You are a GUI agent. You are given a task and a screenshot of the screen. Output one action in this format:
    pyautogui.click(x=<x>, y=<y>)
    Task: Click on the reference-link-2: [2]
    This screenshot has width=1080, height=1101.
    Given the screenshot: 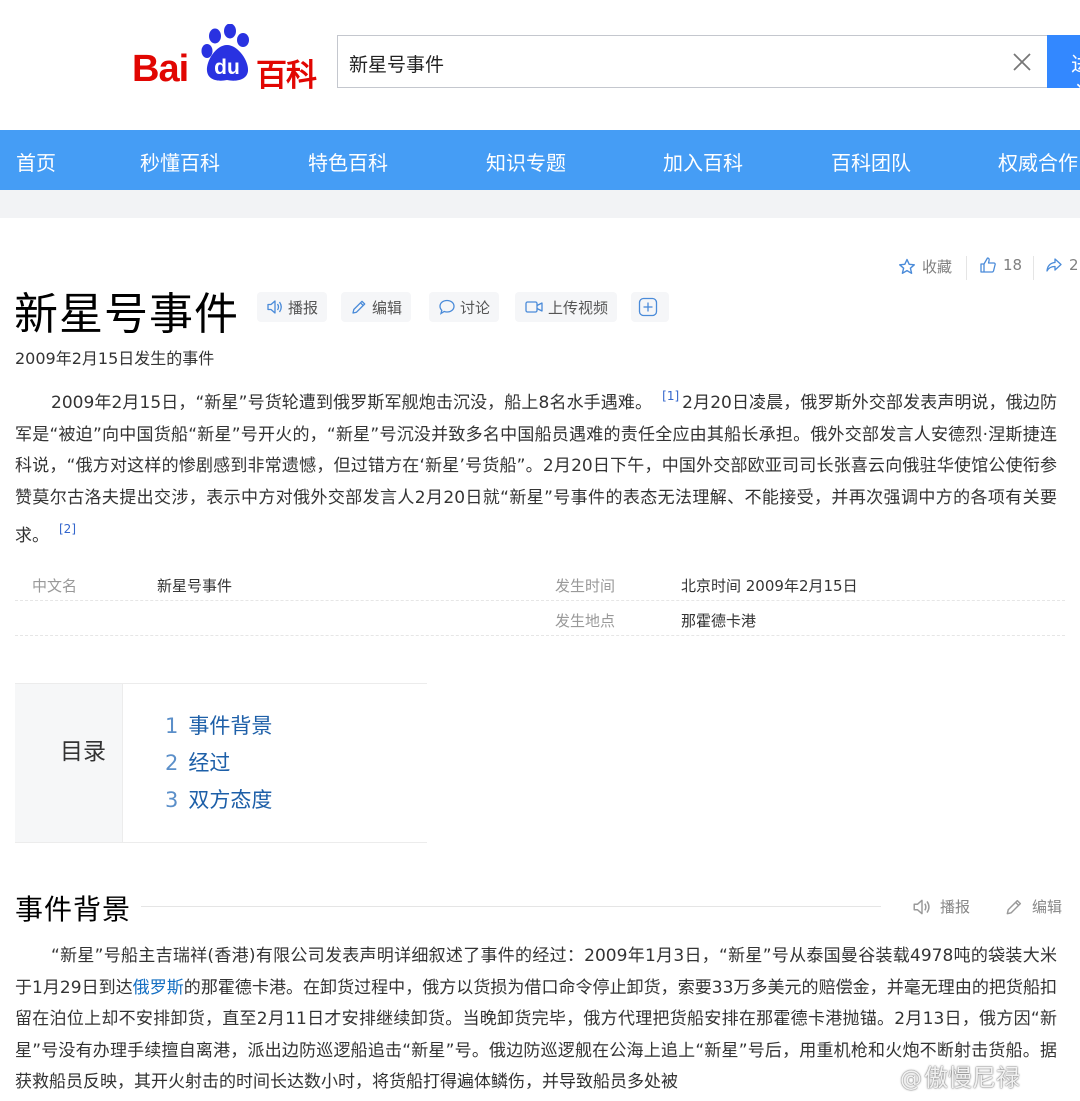 What is the action you would take?
    pyautogui.click(x=67, y=529)
    